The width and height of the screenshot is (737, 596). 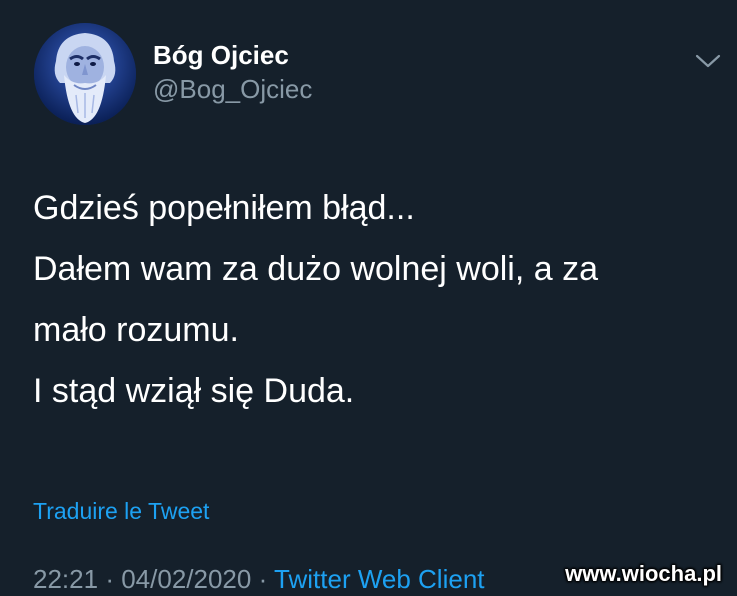 I want to click on watermark: www.wiocha.pl, so click(x=643, y=573).